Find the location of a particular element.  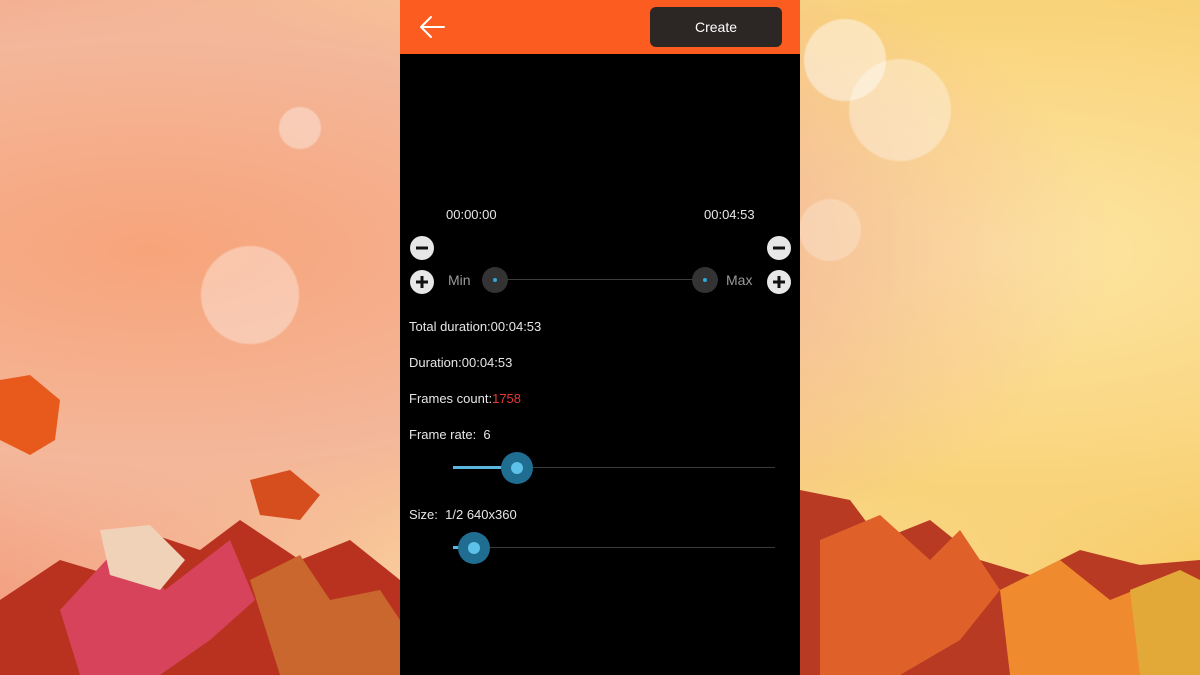

trim-range-track is located at coordinates (600, 279).